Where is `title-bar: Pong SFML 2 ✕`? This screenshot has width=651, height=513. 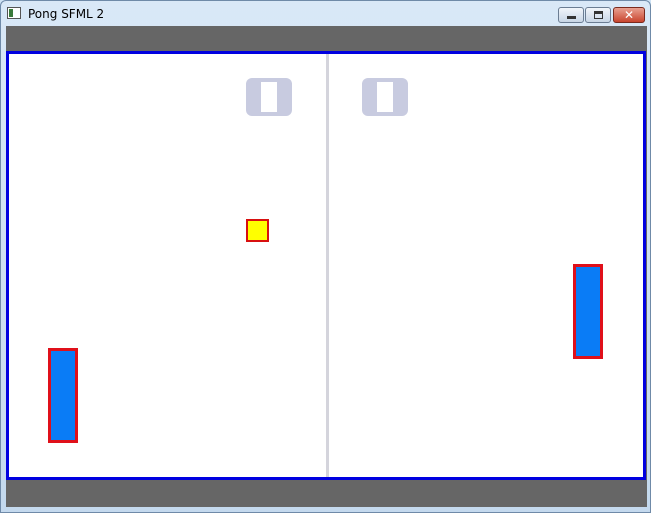
title-bar: Pong SFML 2 ✕ is located at coordinates (325, 14).